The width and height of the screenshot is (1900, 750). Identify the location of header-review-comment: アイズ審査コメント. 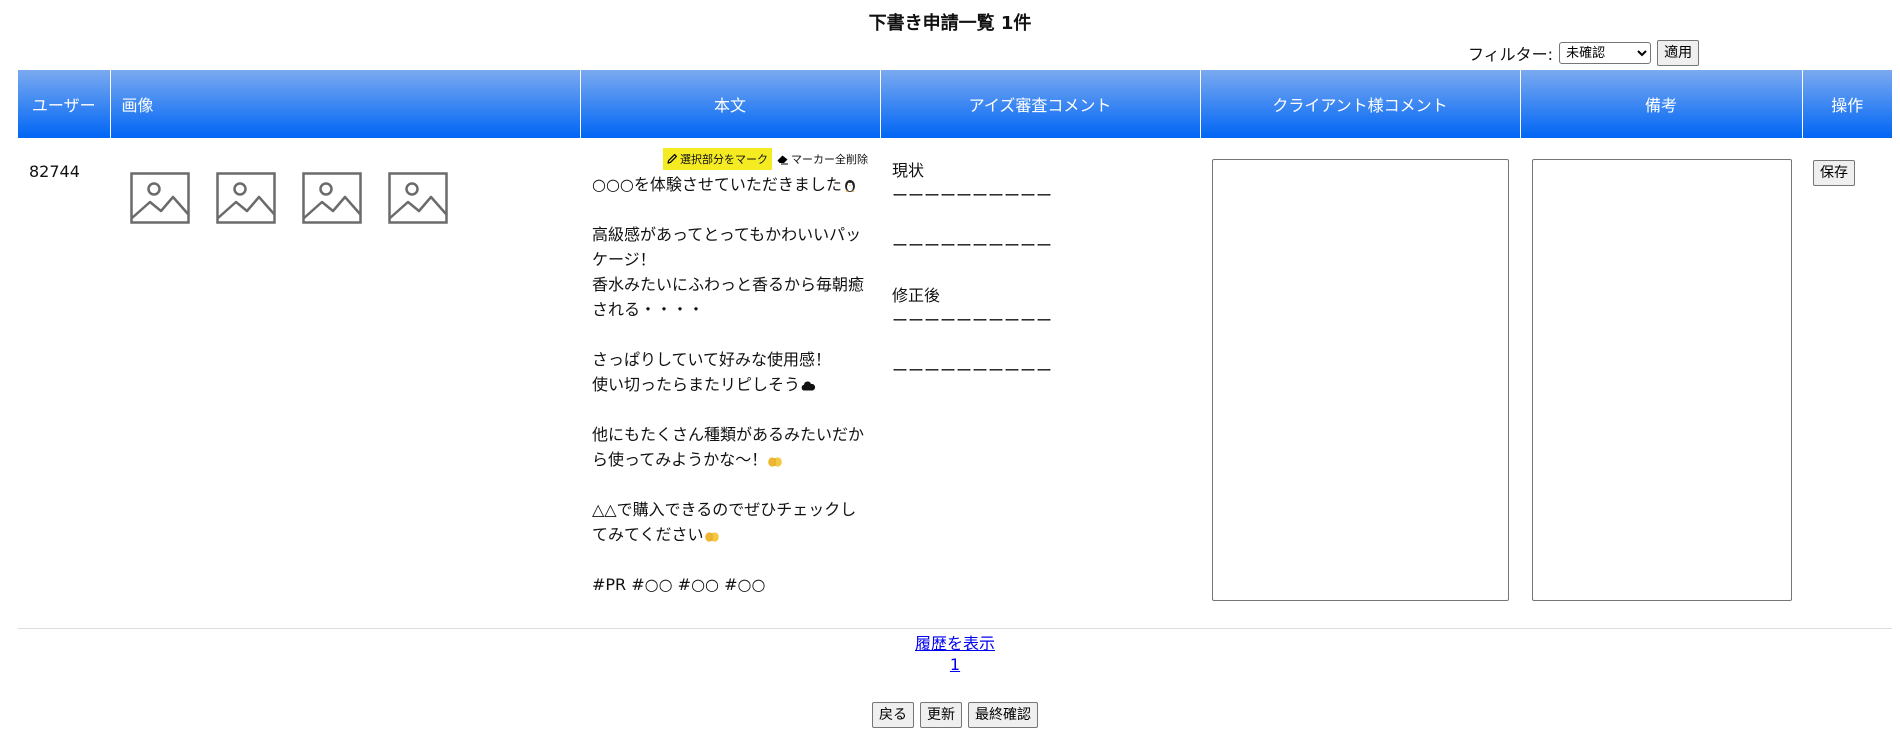
(1040, 104).